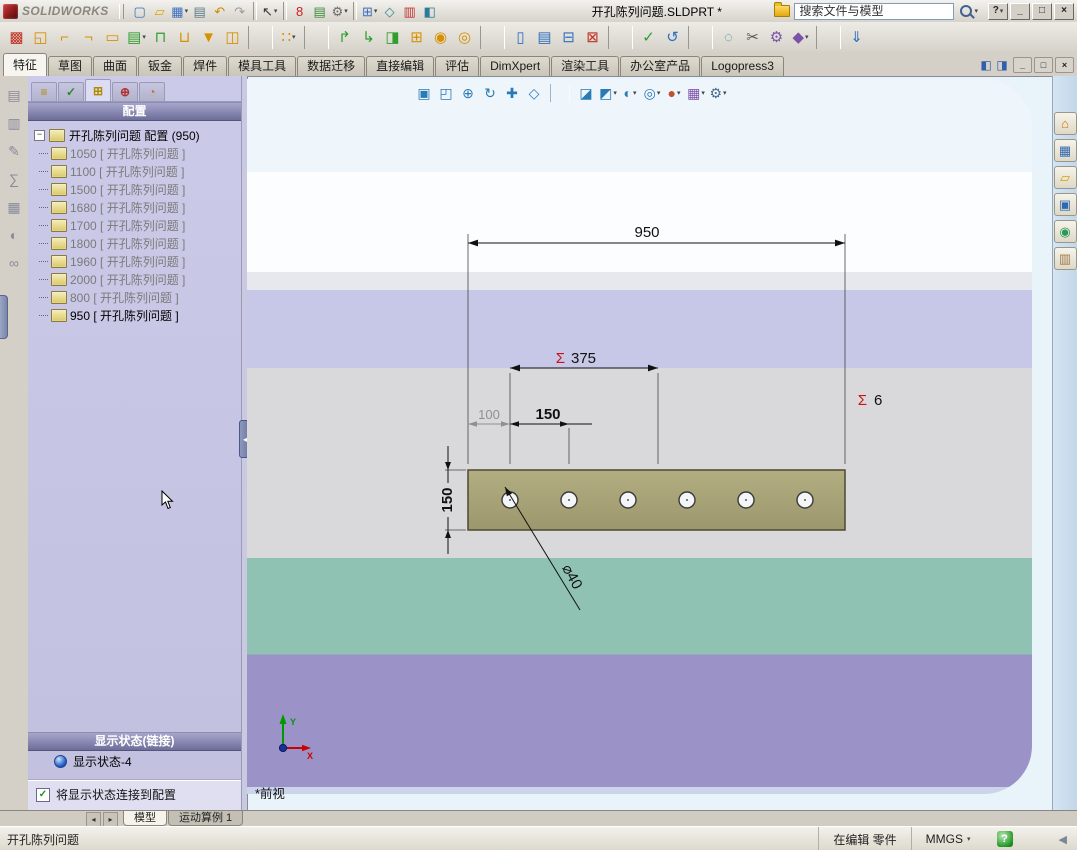 This screenshot has width=1077, height=850. Describe the element at coordinates (674, 93) in the screenshot. I see `edit-appearance-icon: ●` at that location.